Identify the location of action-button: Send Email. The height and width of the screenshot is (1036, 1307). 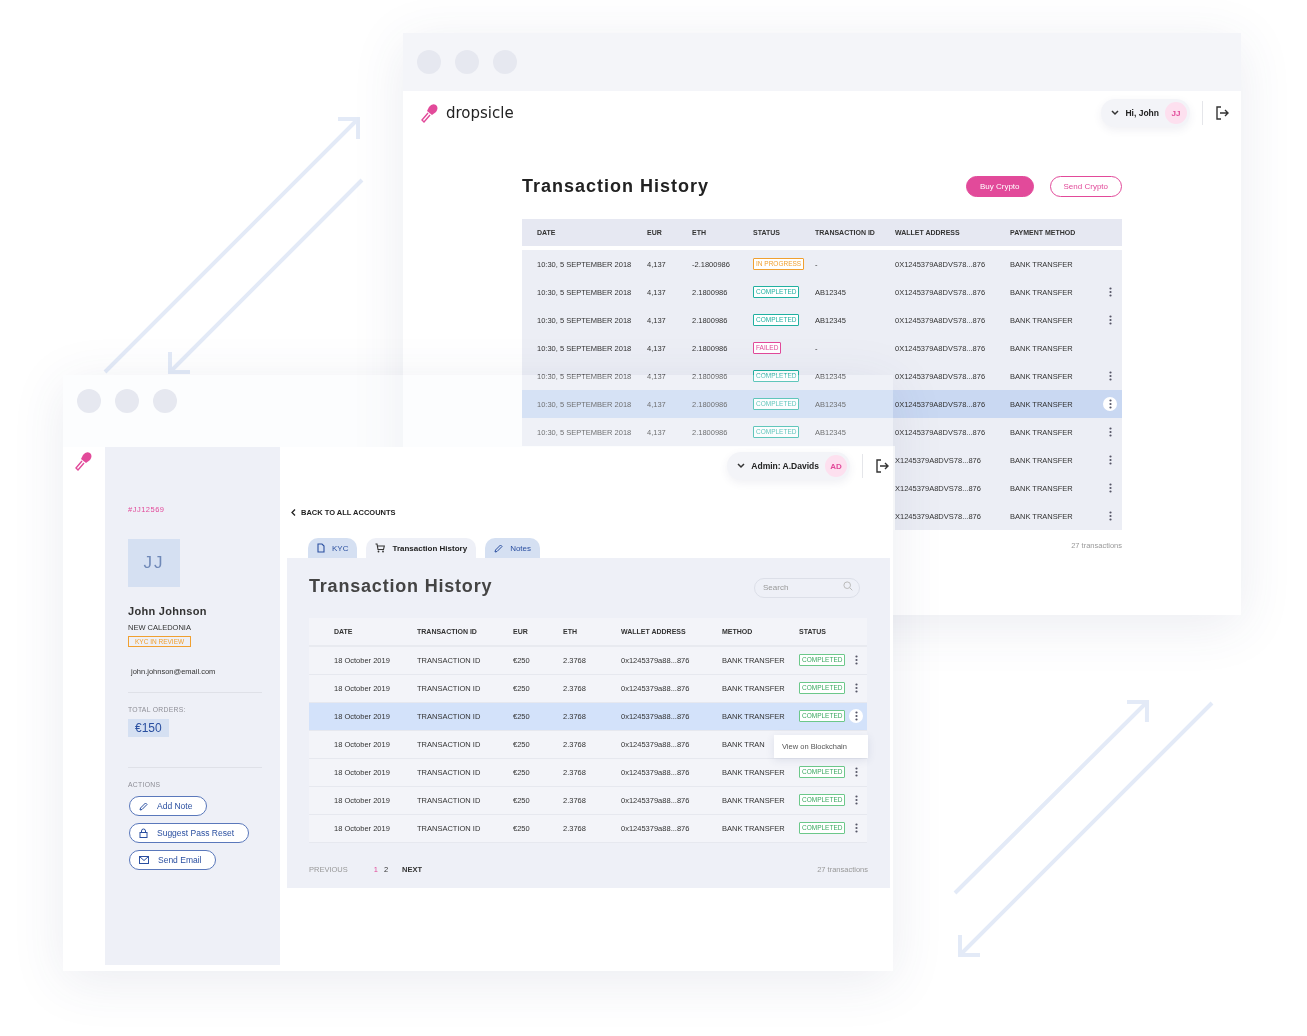
(173, 860).